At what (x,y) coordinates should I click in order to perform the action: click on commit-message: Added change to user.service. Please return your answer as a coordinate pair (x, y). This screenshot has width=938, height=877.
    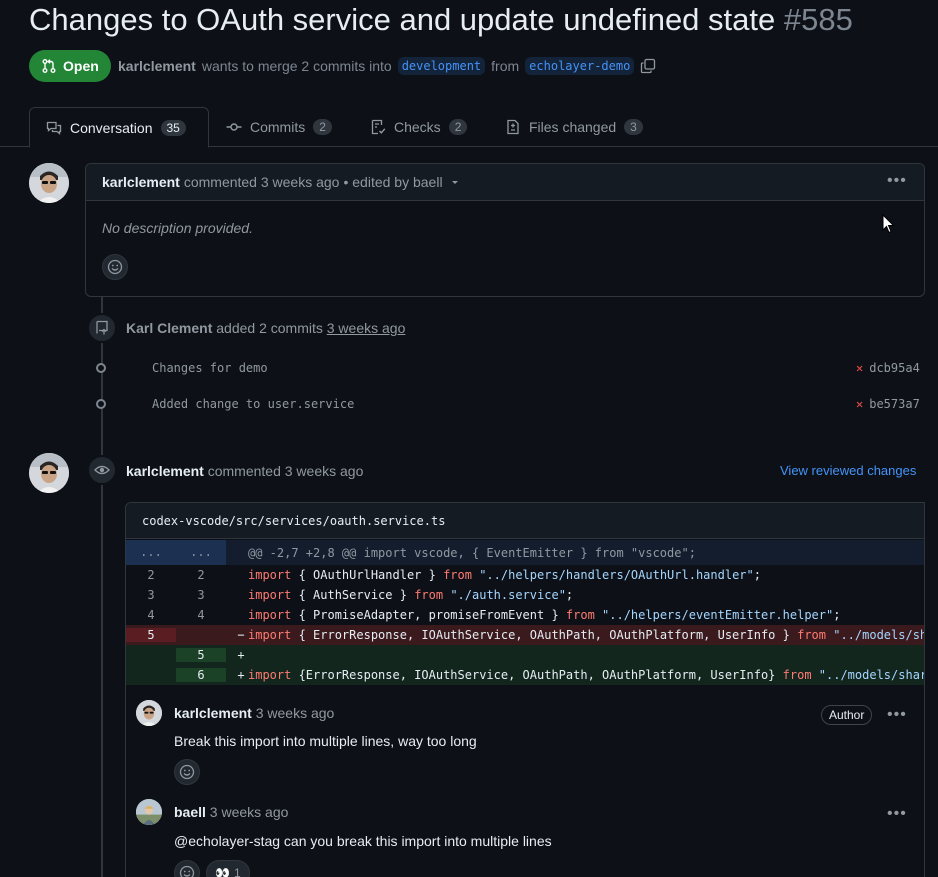
    Looking at the image, I should click on (253, 404).